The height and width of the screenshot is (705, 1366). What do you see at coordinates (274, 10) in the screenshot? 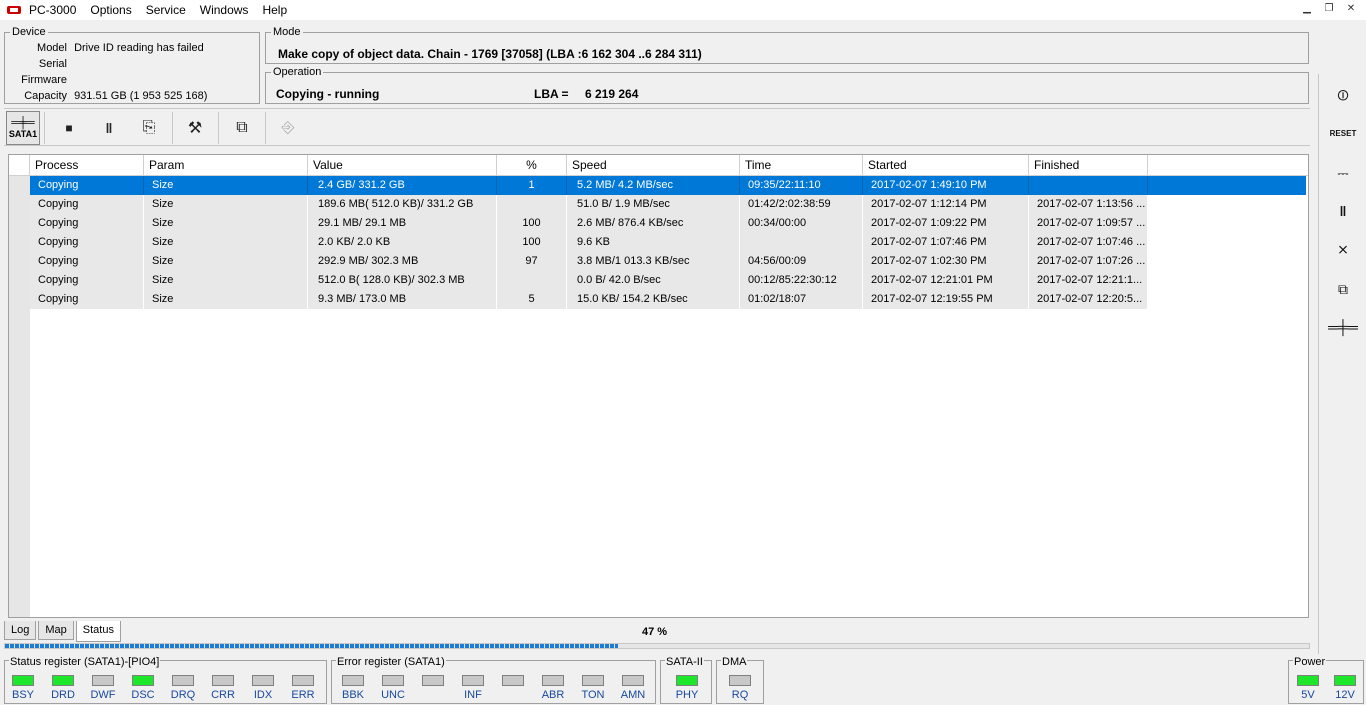
I see `menu-help: Help` at bounding box center [274, 10].